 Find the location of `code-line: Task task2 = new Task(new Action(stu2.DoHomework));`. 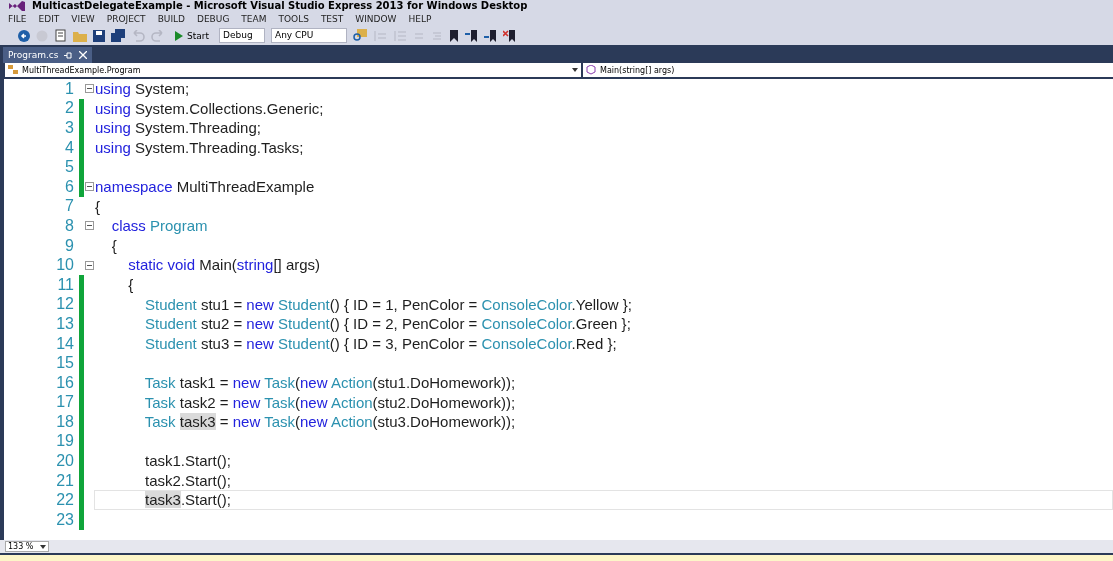

code-line: Task task2 = new Task(new Action(stu2.DoHomework)); is located at coordinates (330, 402).